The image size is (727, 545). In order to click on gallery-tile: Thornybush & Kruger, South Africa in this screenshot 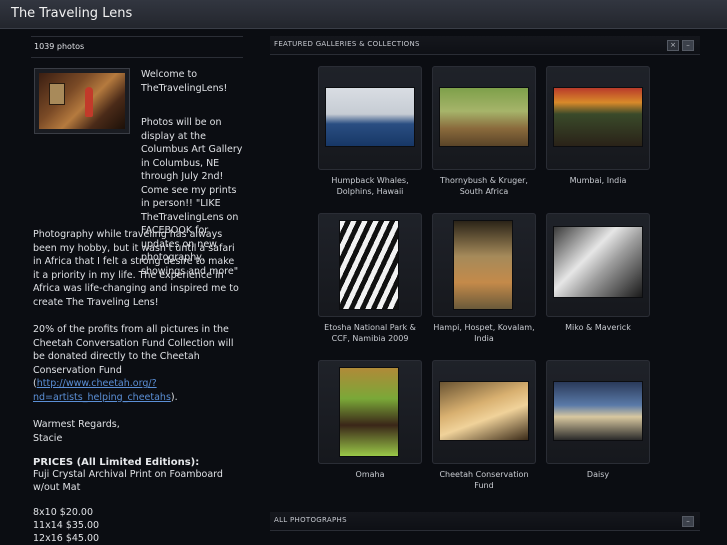, I will do `click(484, 131)`.